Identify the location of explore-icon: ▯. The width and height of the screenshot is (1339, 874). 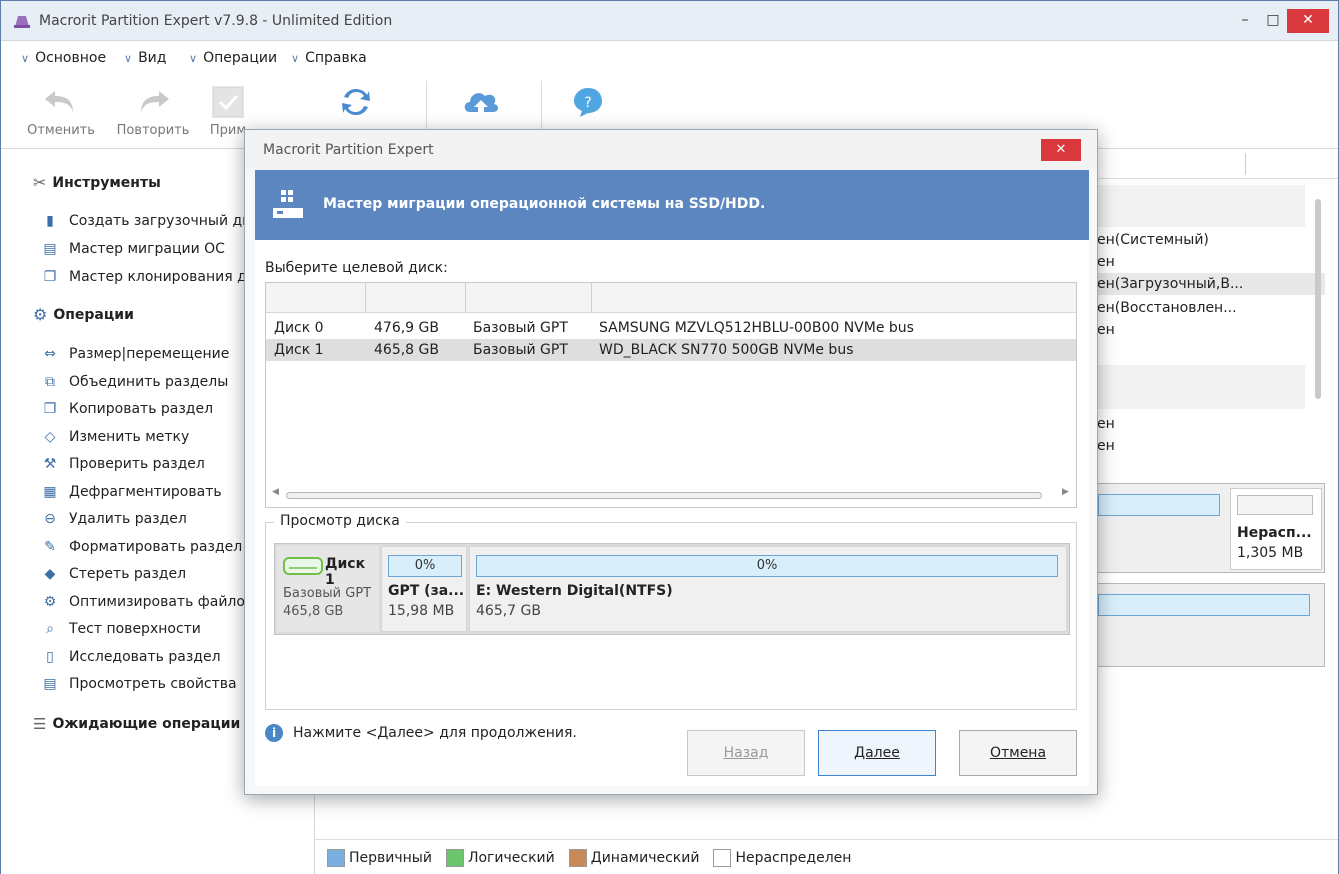
(50, 657).